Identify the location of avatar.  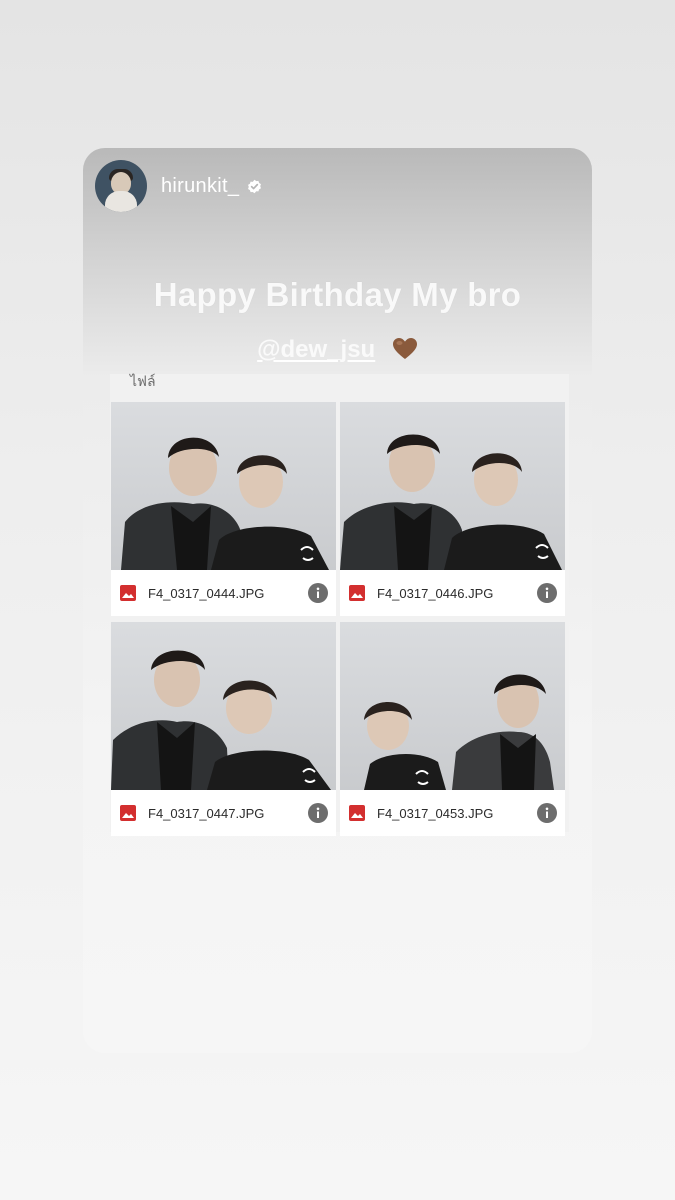
(121, 186).